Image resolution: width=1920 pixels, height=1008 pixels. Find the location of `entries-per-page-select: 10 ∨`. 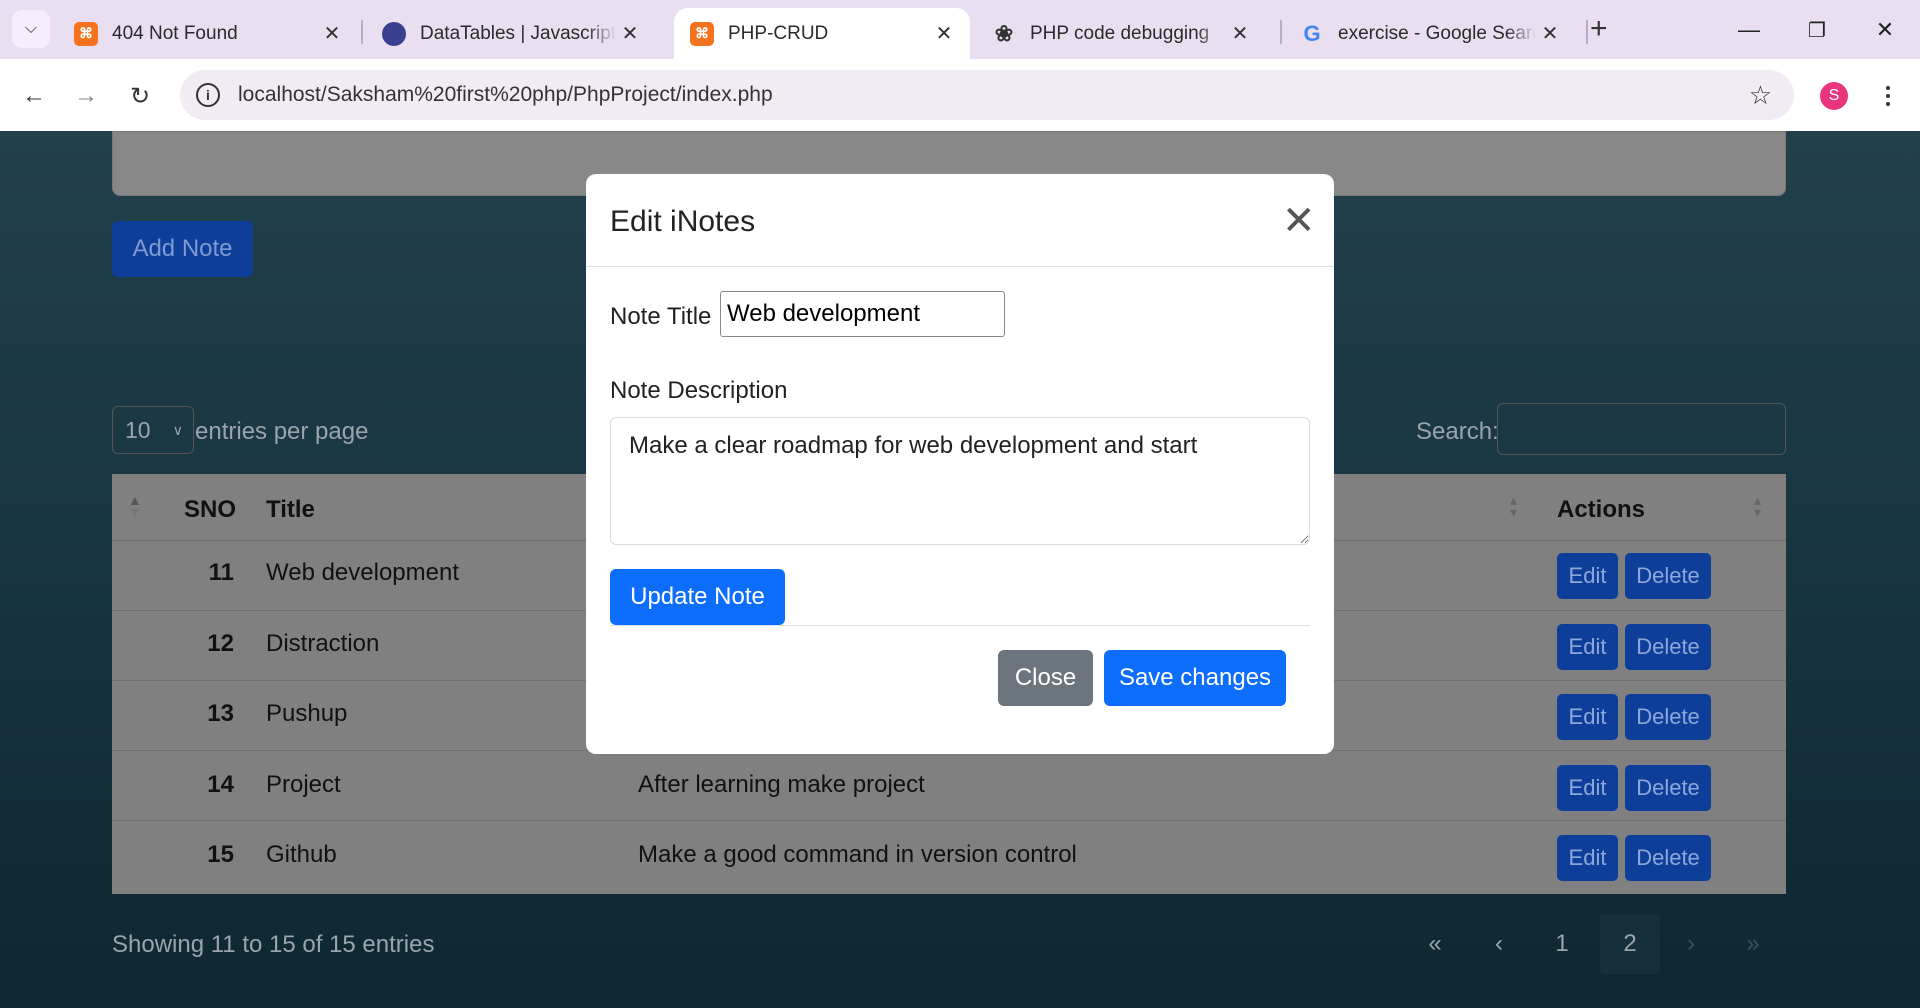

entries-per-page-select: 10 ∨ is located at coordinates (153, 430).